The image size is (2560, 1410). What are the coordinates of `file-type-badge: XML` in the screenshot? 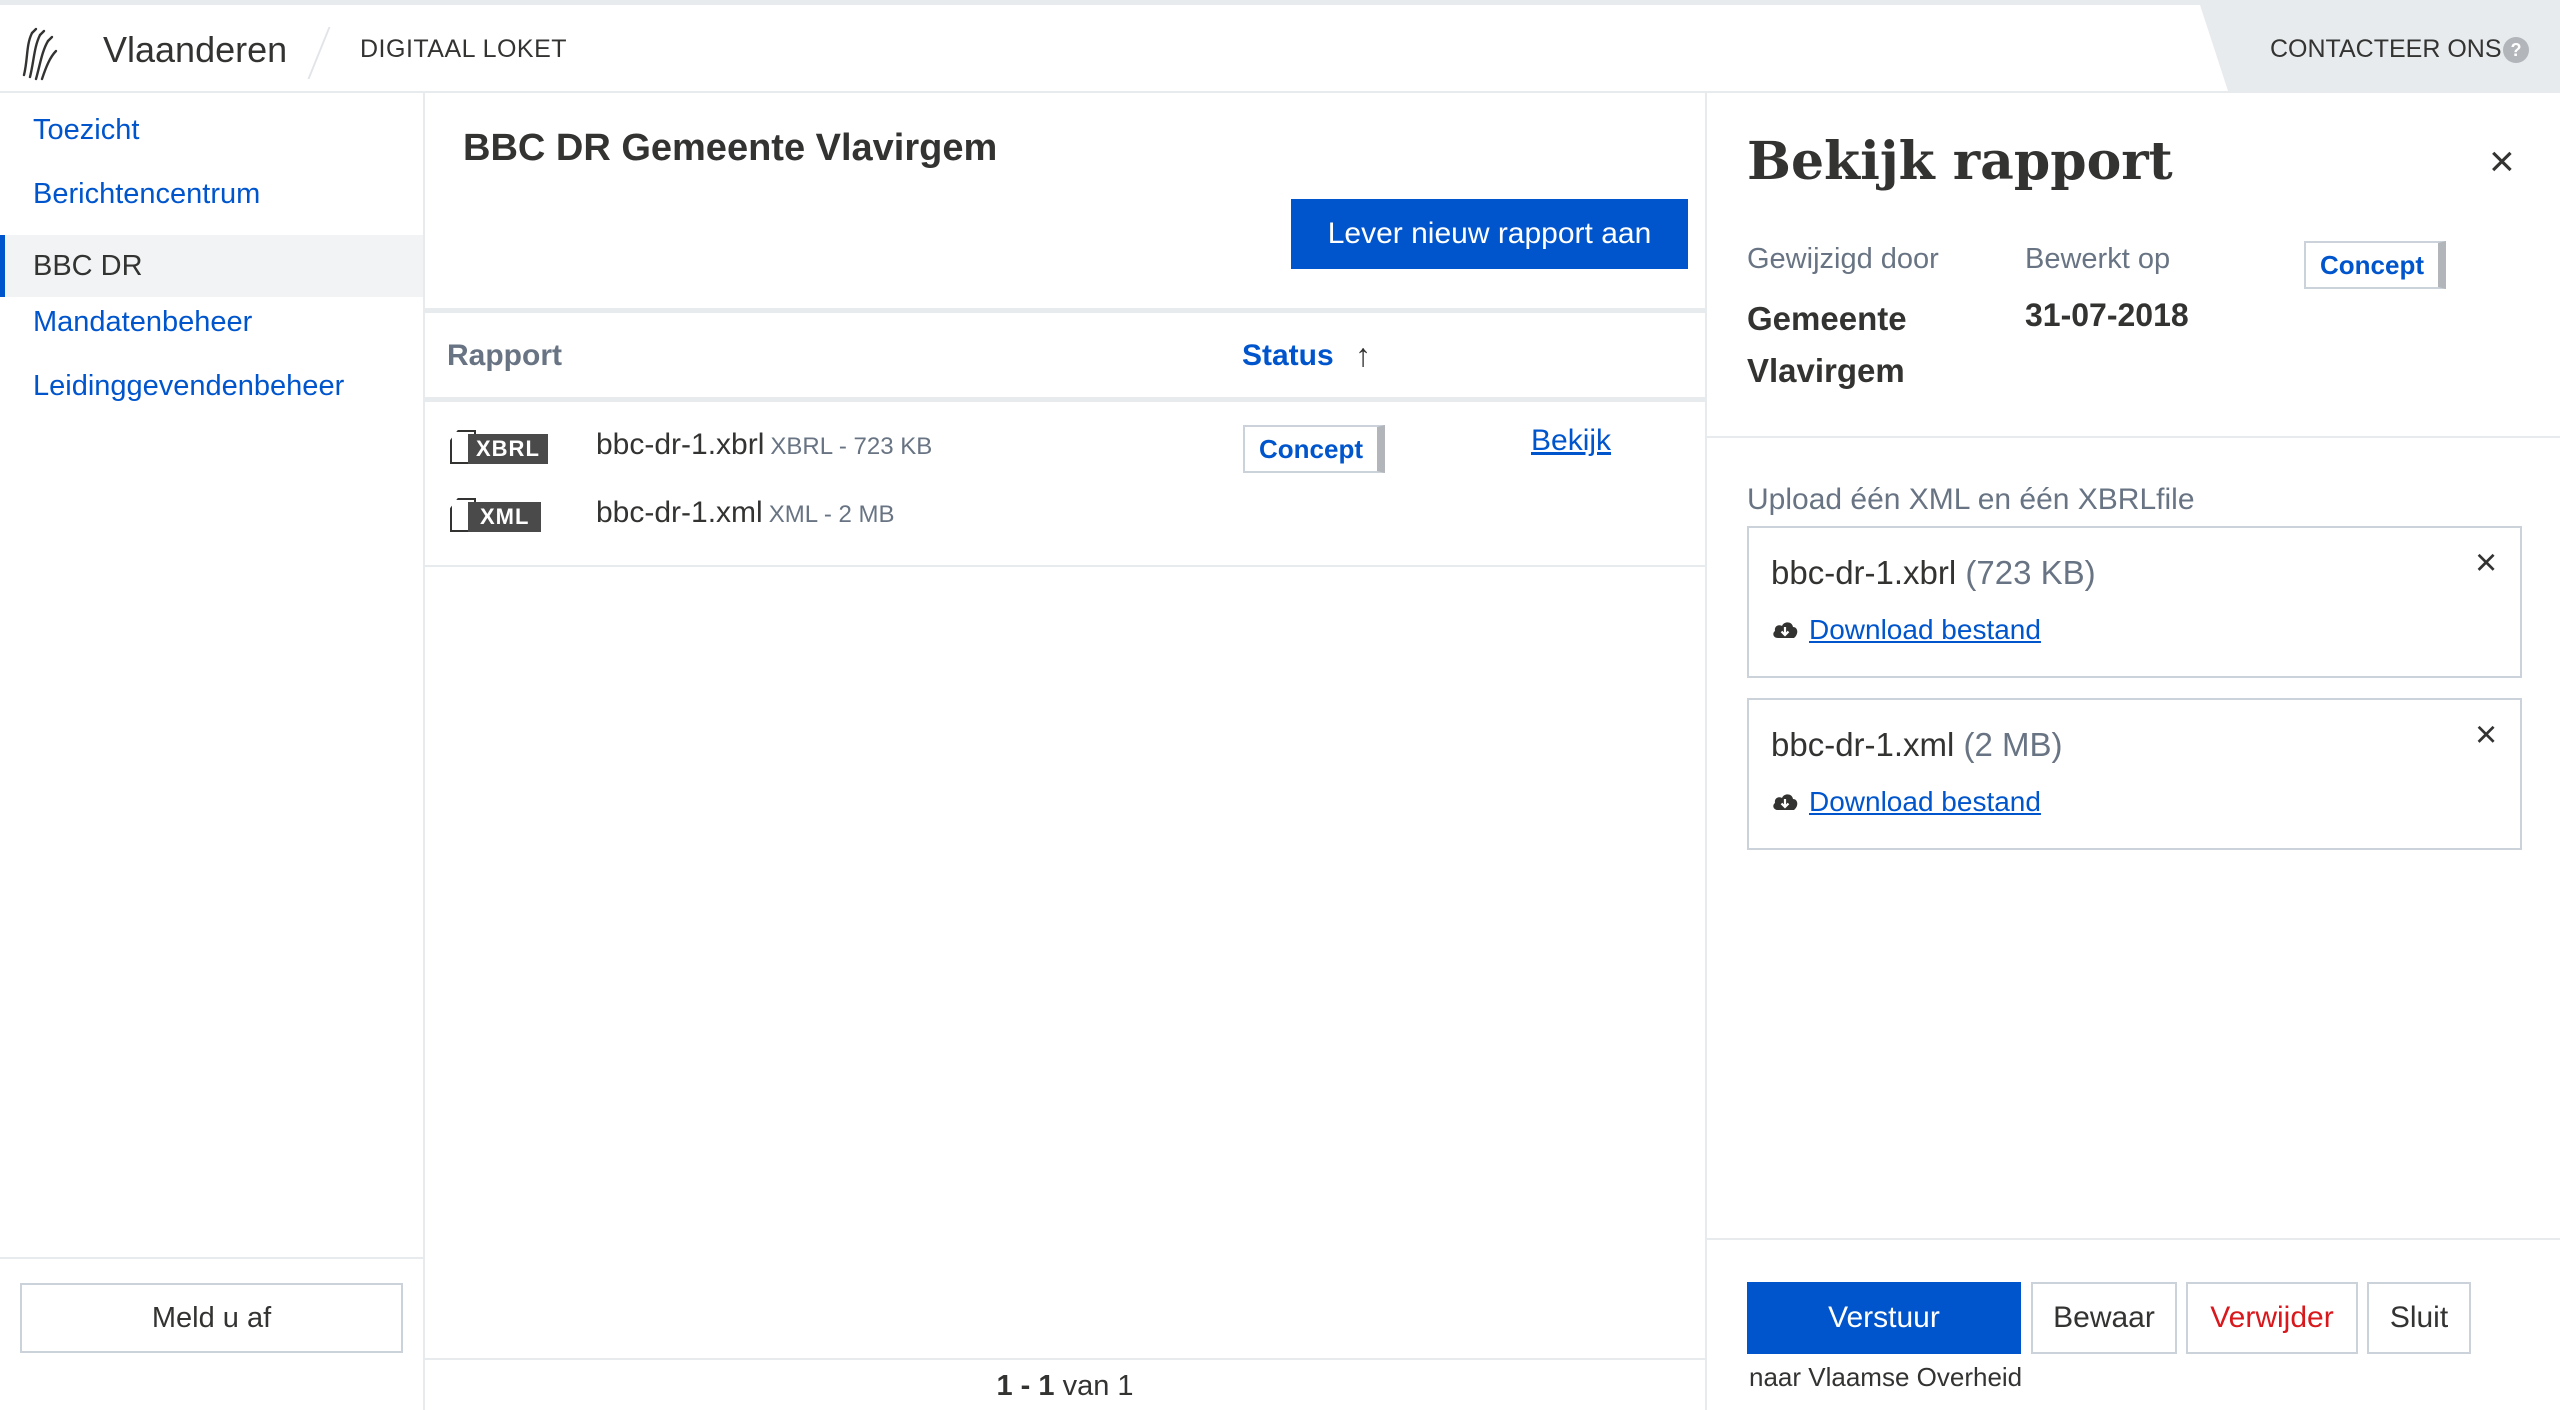 It's located at (505, 517).